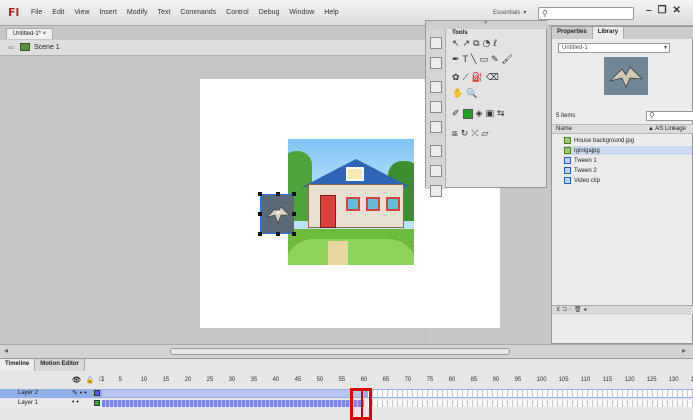  What do you see at coordinates (75, 402) in the screenshot?
I see `layer-toggles: • •` at bounding box center [75, 402].